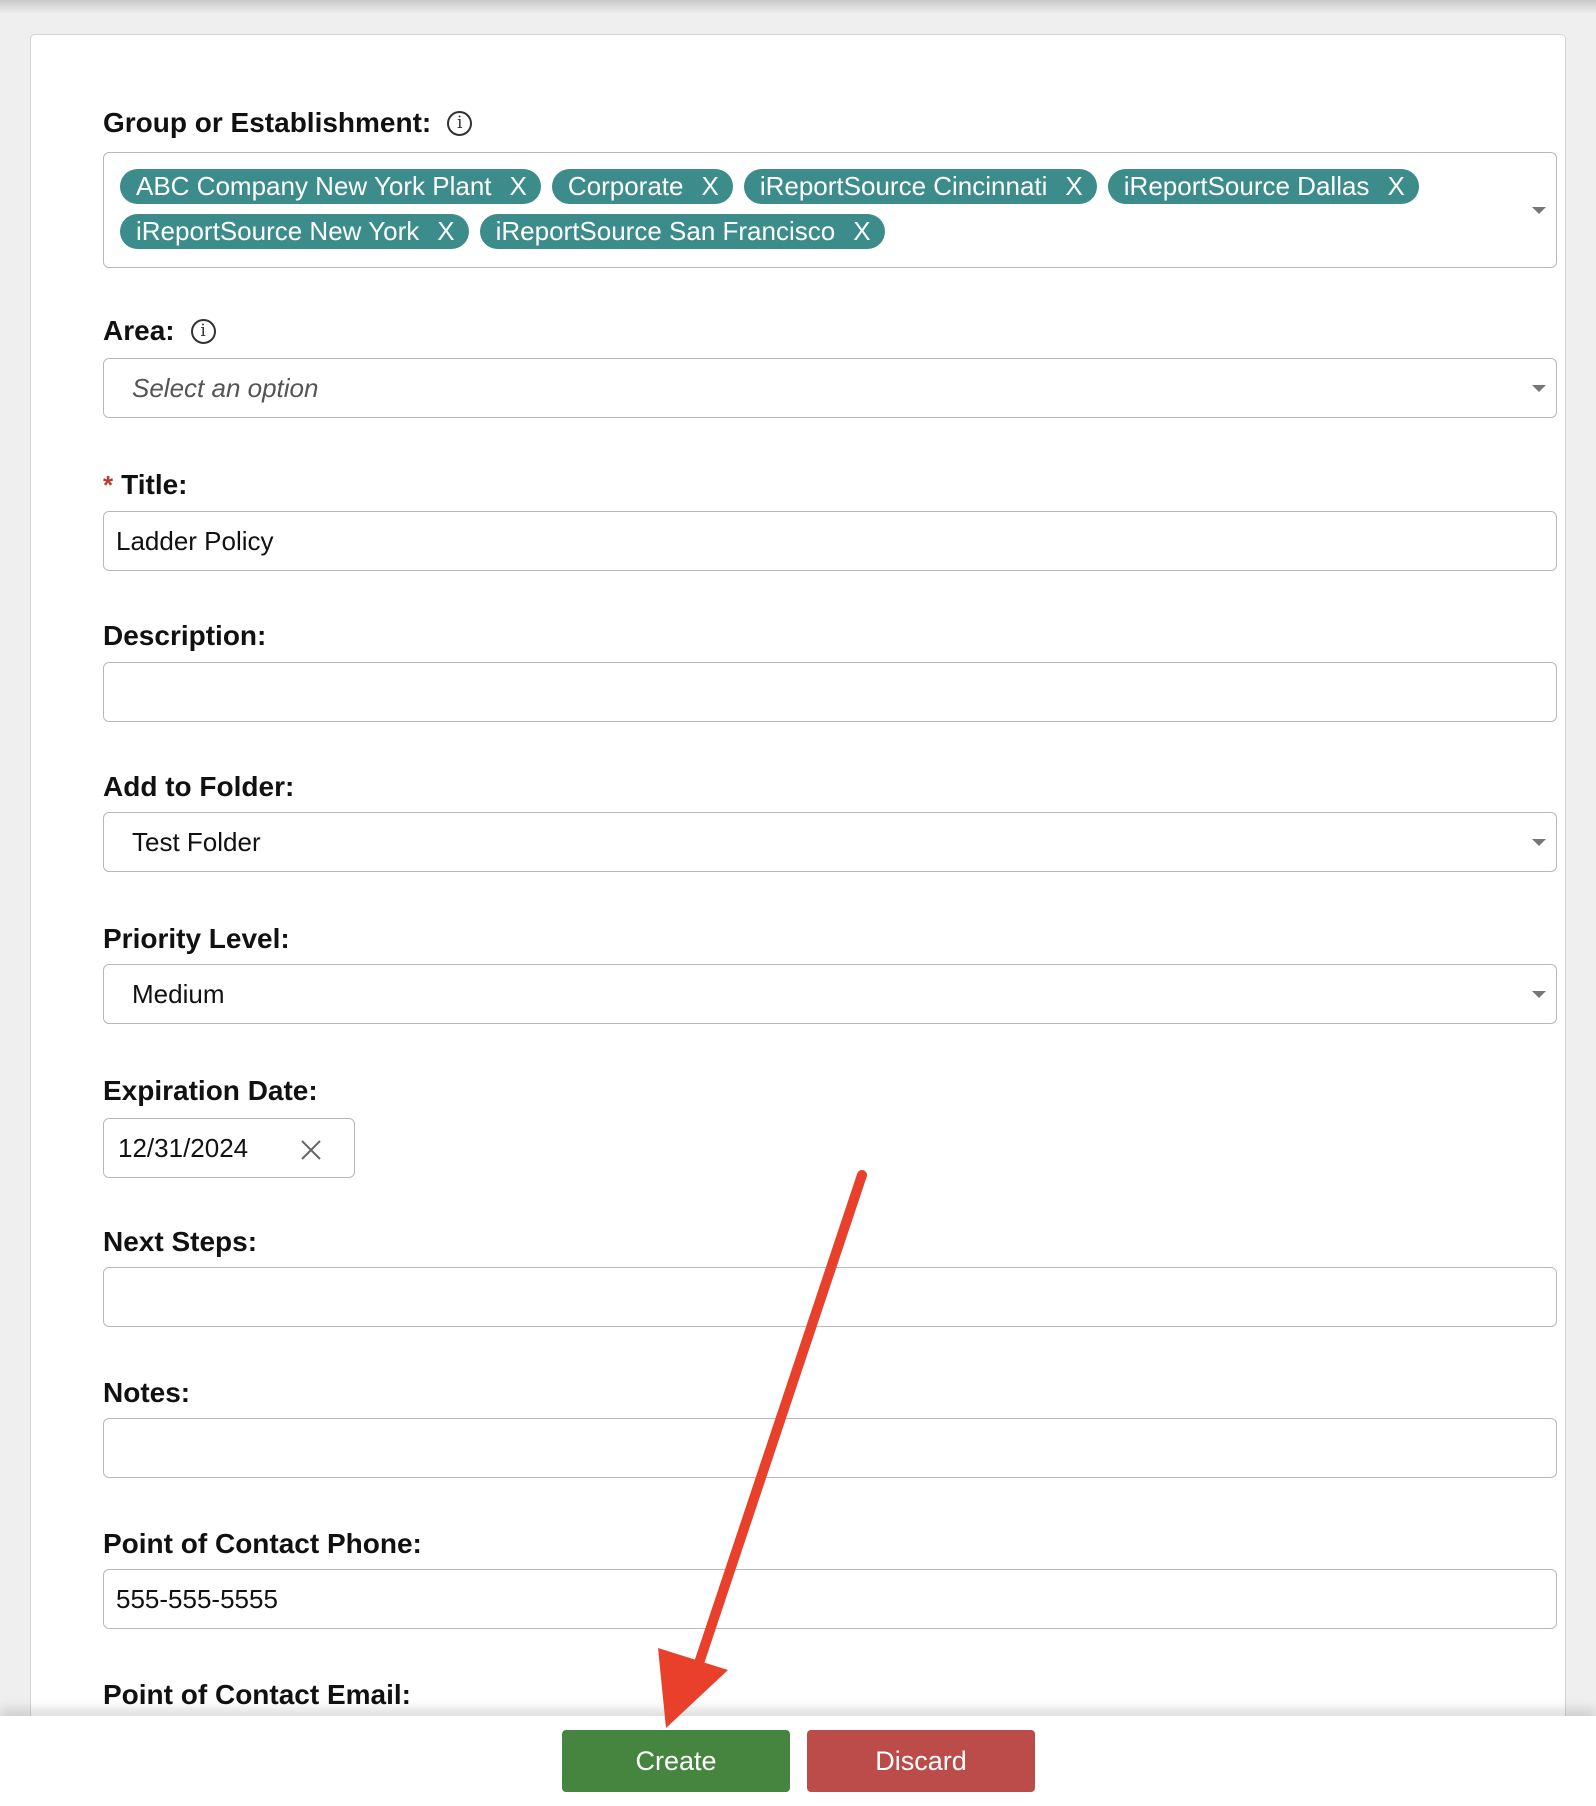  What do you see at coordinates (183, 1147) in the screenshot?
I see `expiration-value: 12/31/2024` at bounding box center [183, 1147].